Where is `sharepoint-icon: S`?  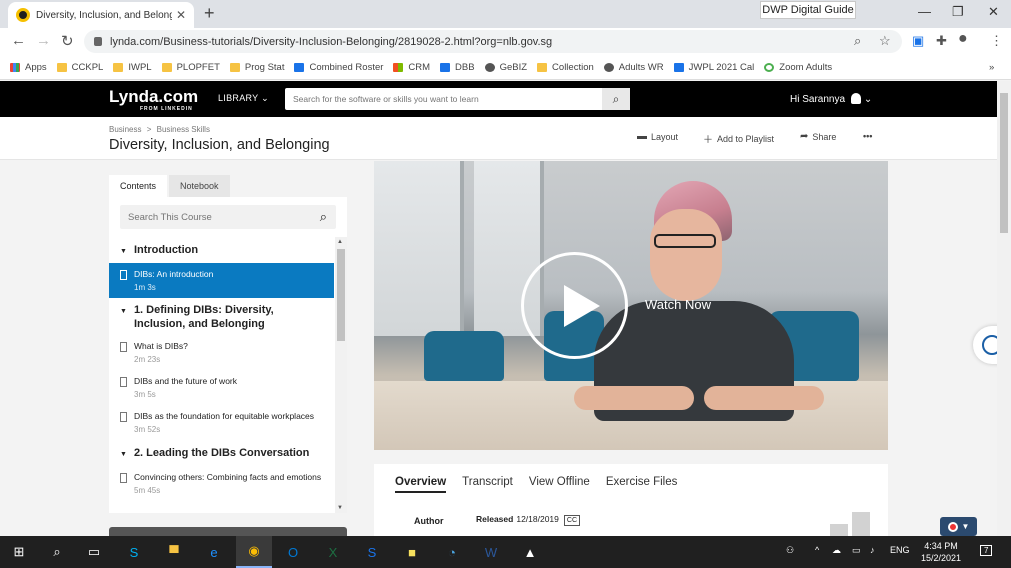 sharepoint-icon: S is located at coordinates (372, 552).